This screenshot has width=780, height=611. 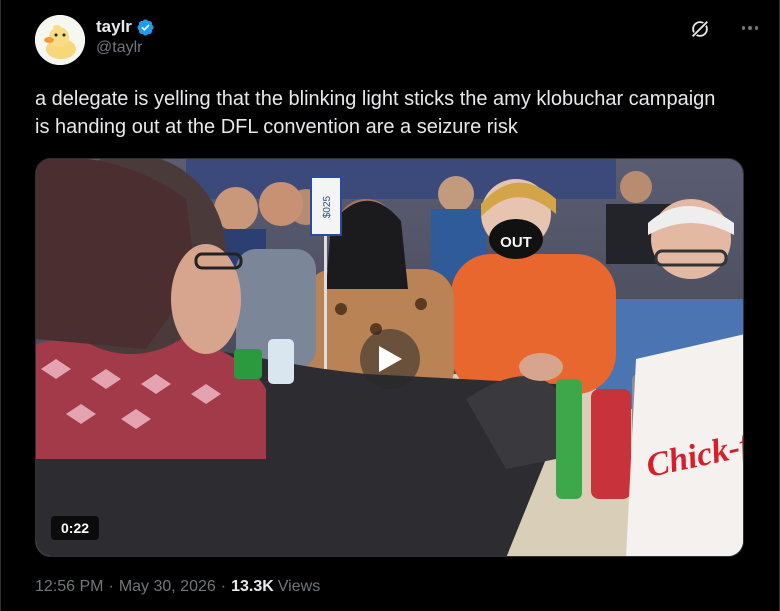 I want to click on views-label: Views, so click(x=299, y=586).